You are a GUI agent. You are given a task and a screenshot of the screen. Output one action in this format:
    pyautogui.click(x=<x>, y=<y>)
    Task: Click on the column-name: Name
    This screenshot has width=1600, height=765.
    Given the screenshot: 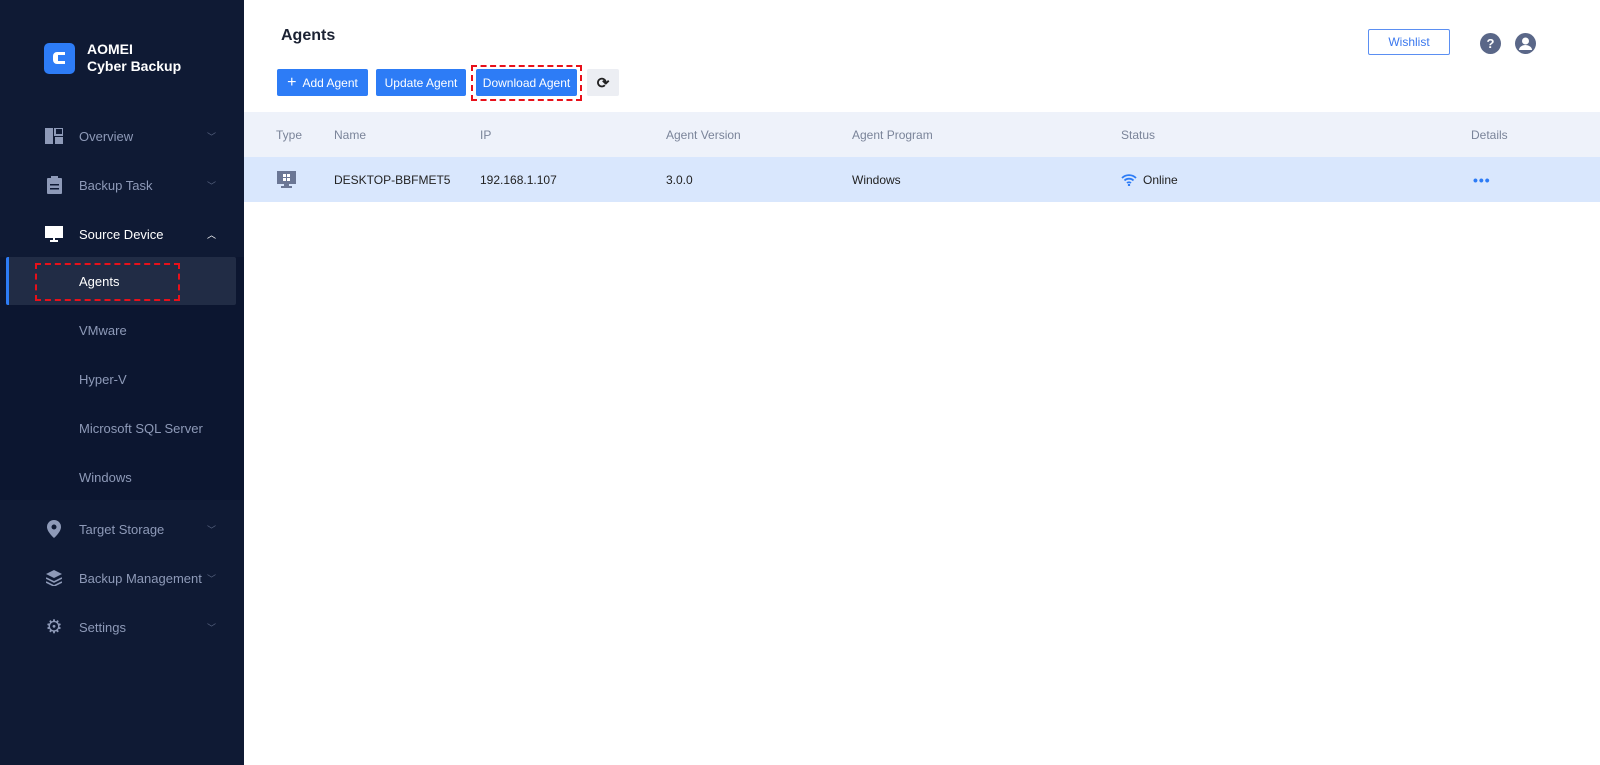 What is the action you would take?
    pyautogui.click(x=350, y=134)
    